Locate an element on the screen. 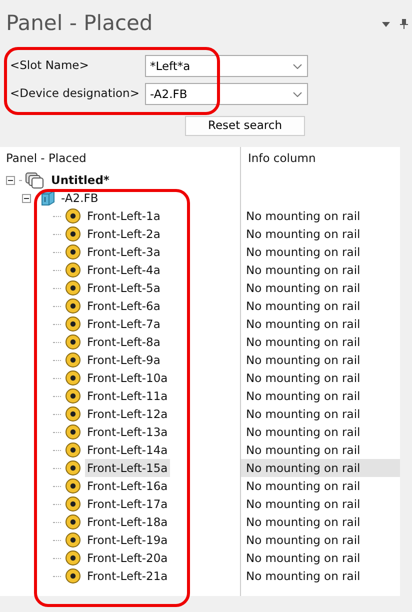  combo-field: *Left*a is located at coordinates (226, 66).